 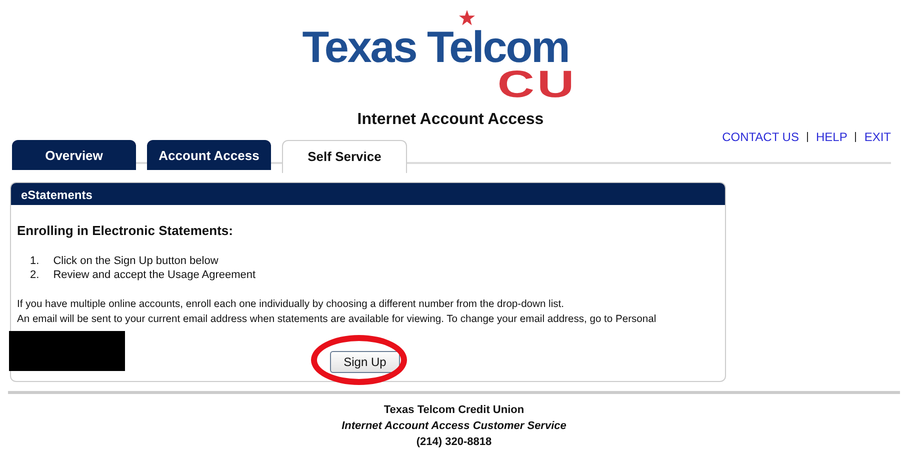 I want to click on tab: Overview, so click(x=74, y=155).